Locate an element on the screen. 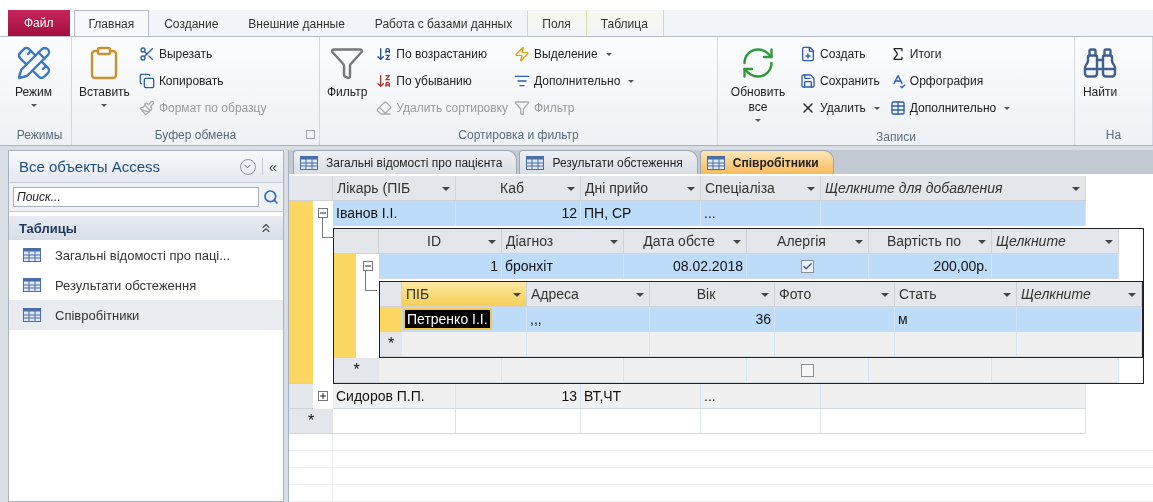 The width and height of the screenshot is (1153, 502). ribbon-button: Режим is located at coordinates (33, 78).